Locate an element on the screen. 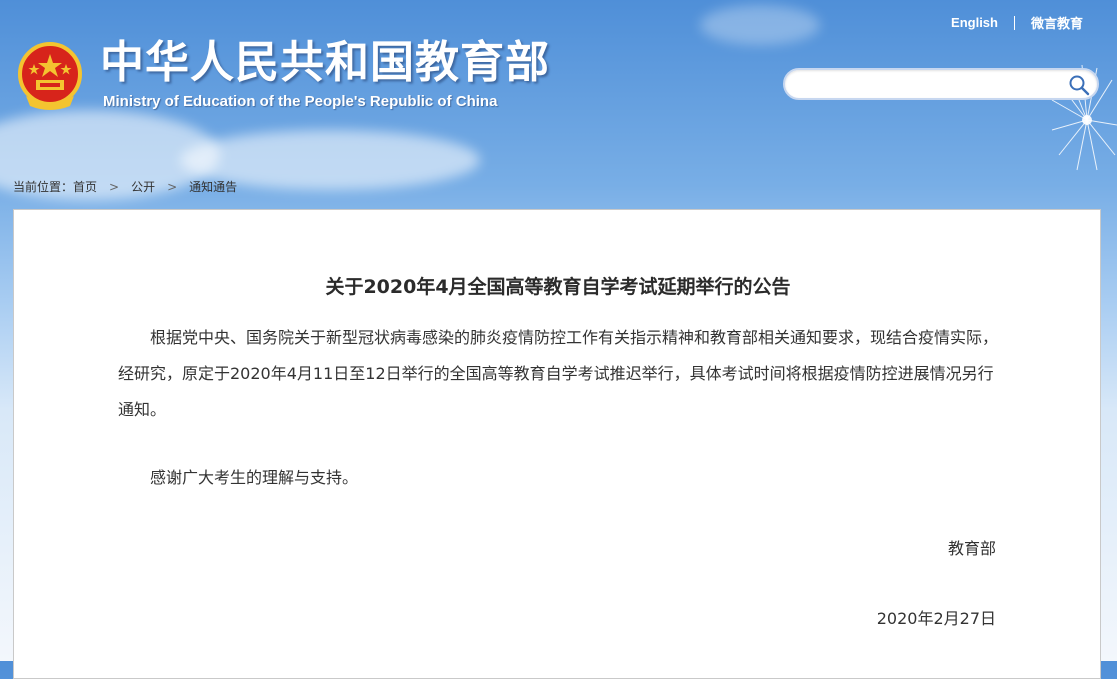 Image resolution: width=1117 pixels, height=679 pixels. breadcrumb: 当前位置：首页 > 公开 > 通知通告 is located at coordinates (125, 186).